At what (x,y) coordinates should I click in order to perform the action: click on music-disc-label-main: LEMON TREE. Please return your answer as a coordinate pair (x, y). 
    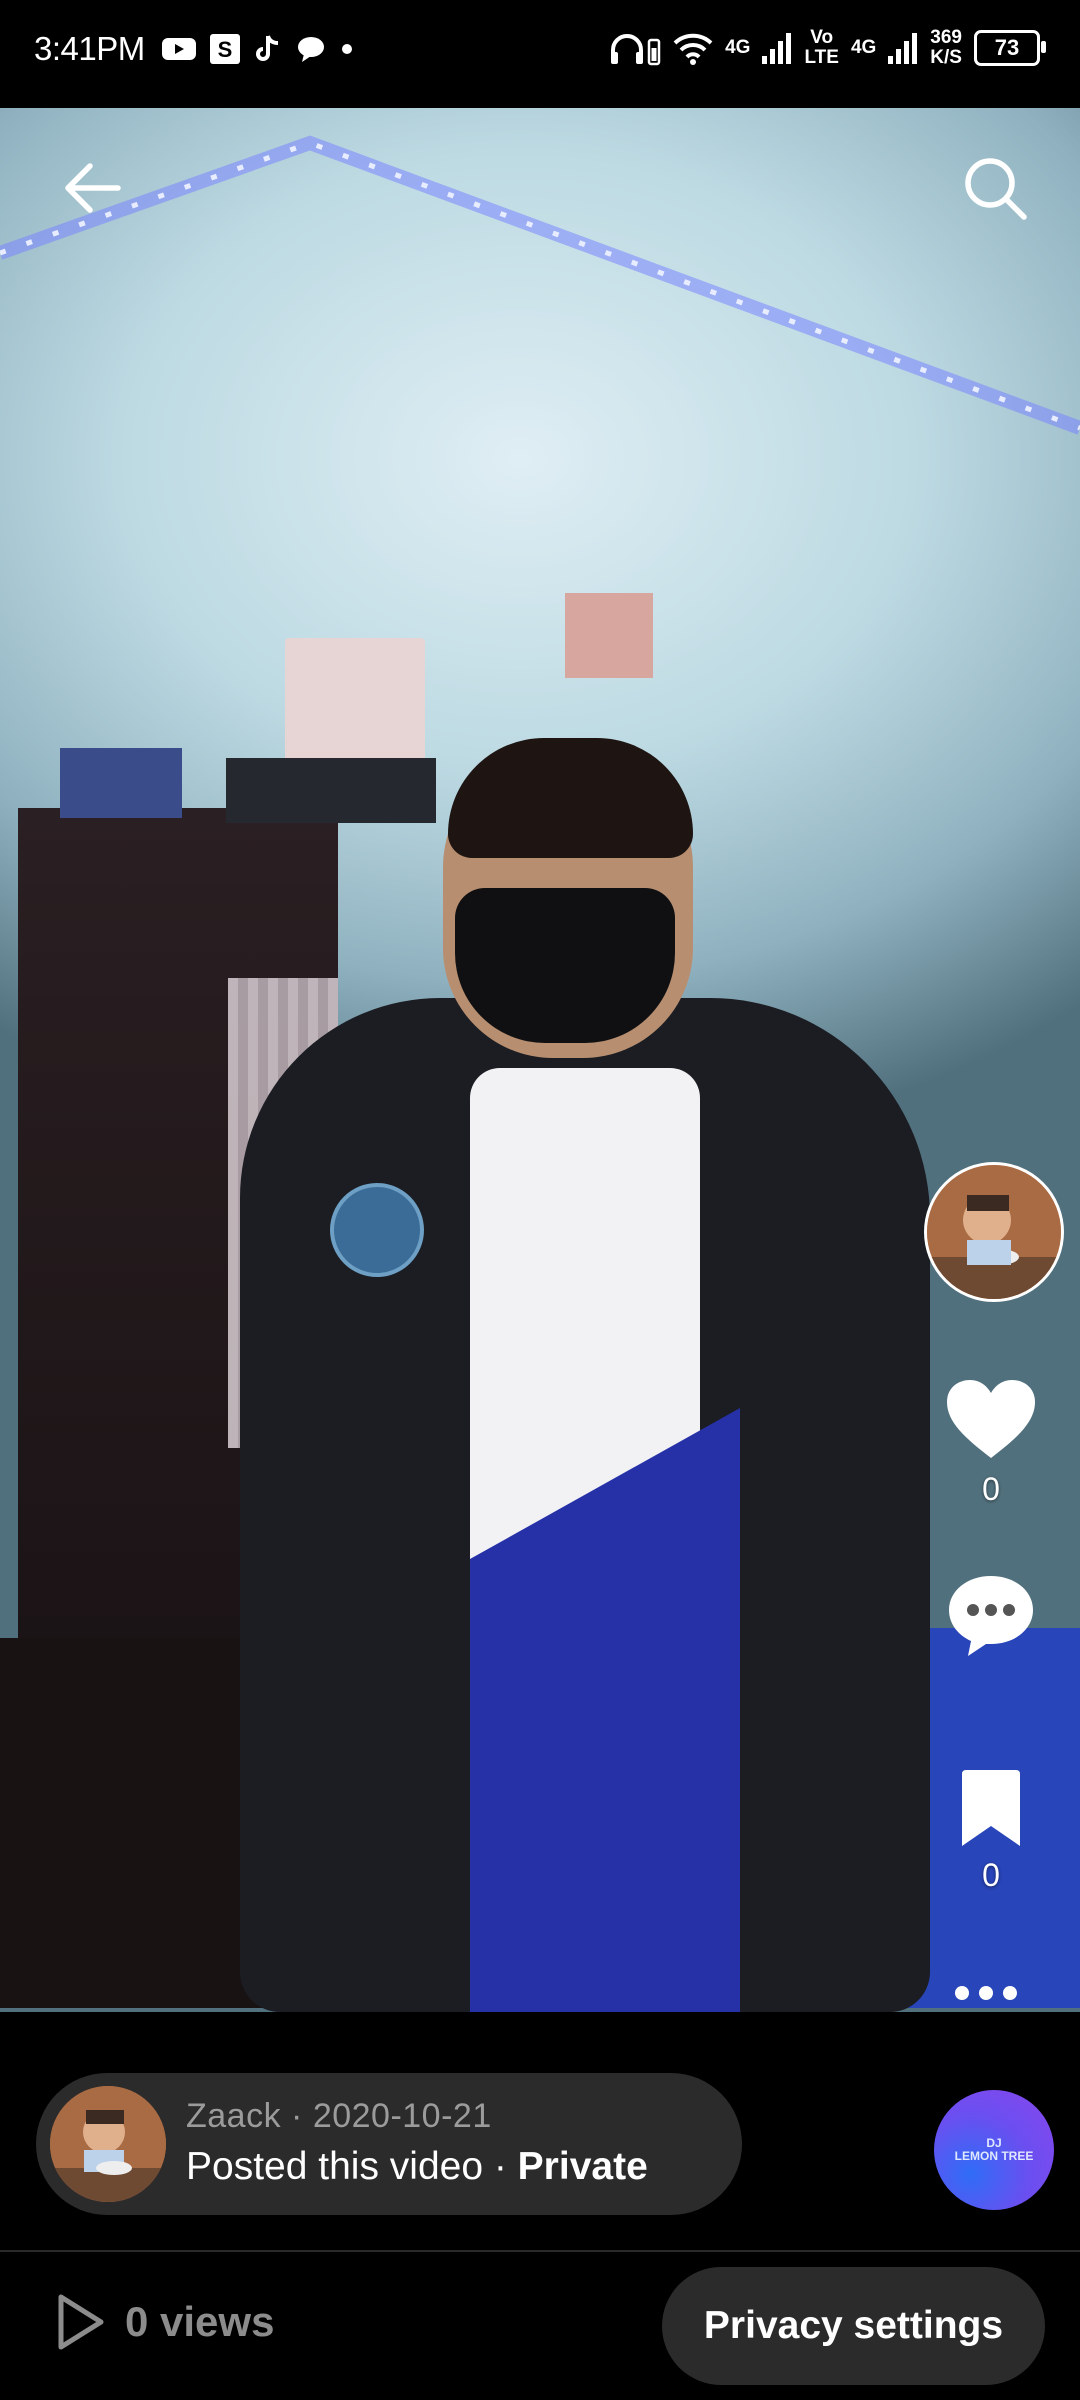
    Looking at the image, I should click on (994, 2156).